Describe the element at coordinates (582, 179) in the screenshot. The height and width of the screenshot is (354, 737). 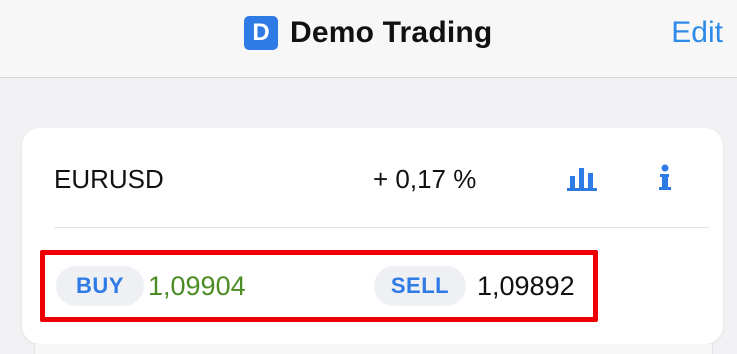
I see `bar-chart-icon` at that location.